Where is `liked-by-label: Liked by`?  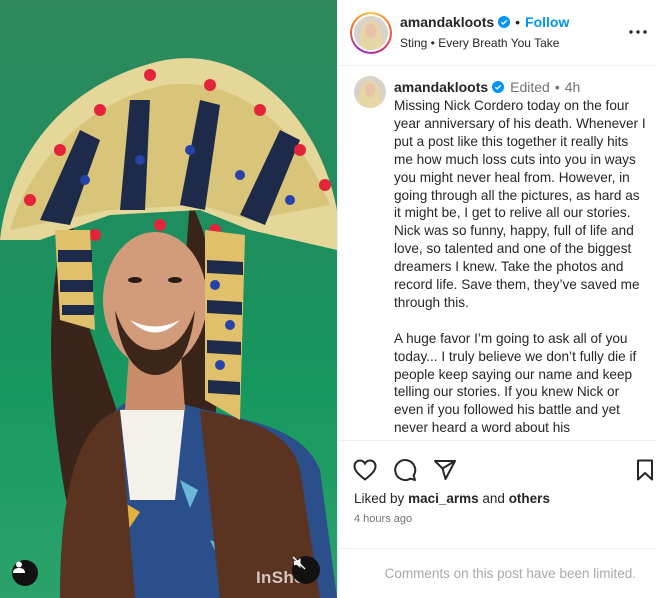
liked-by-label: Liked by is located at coordinates (379, 498).